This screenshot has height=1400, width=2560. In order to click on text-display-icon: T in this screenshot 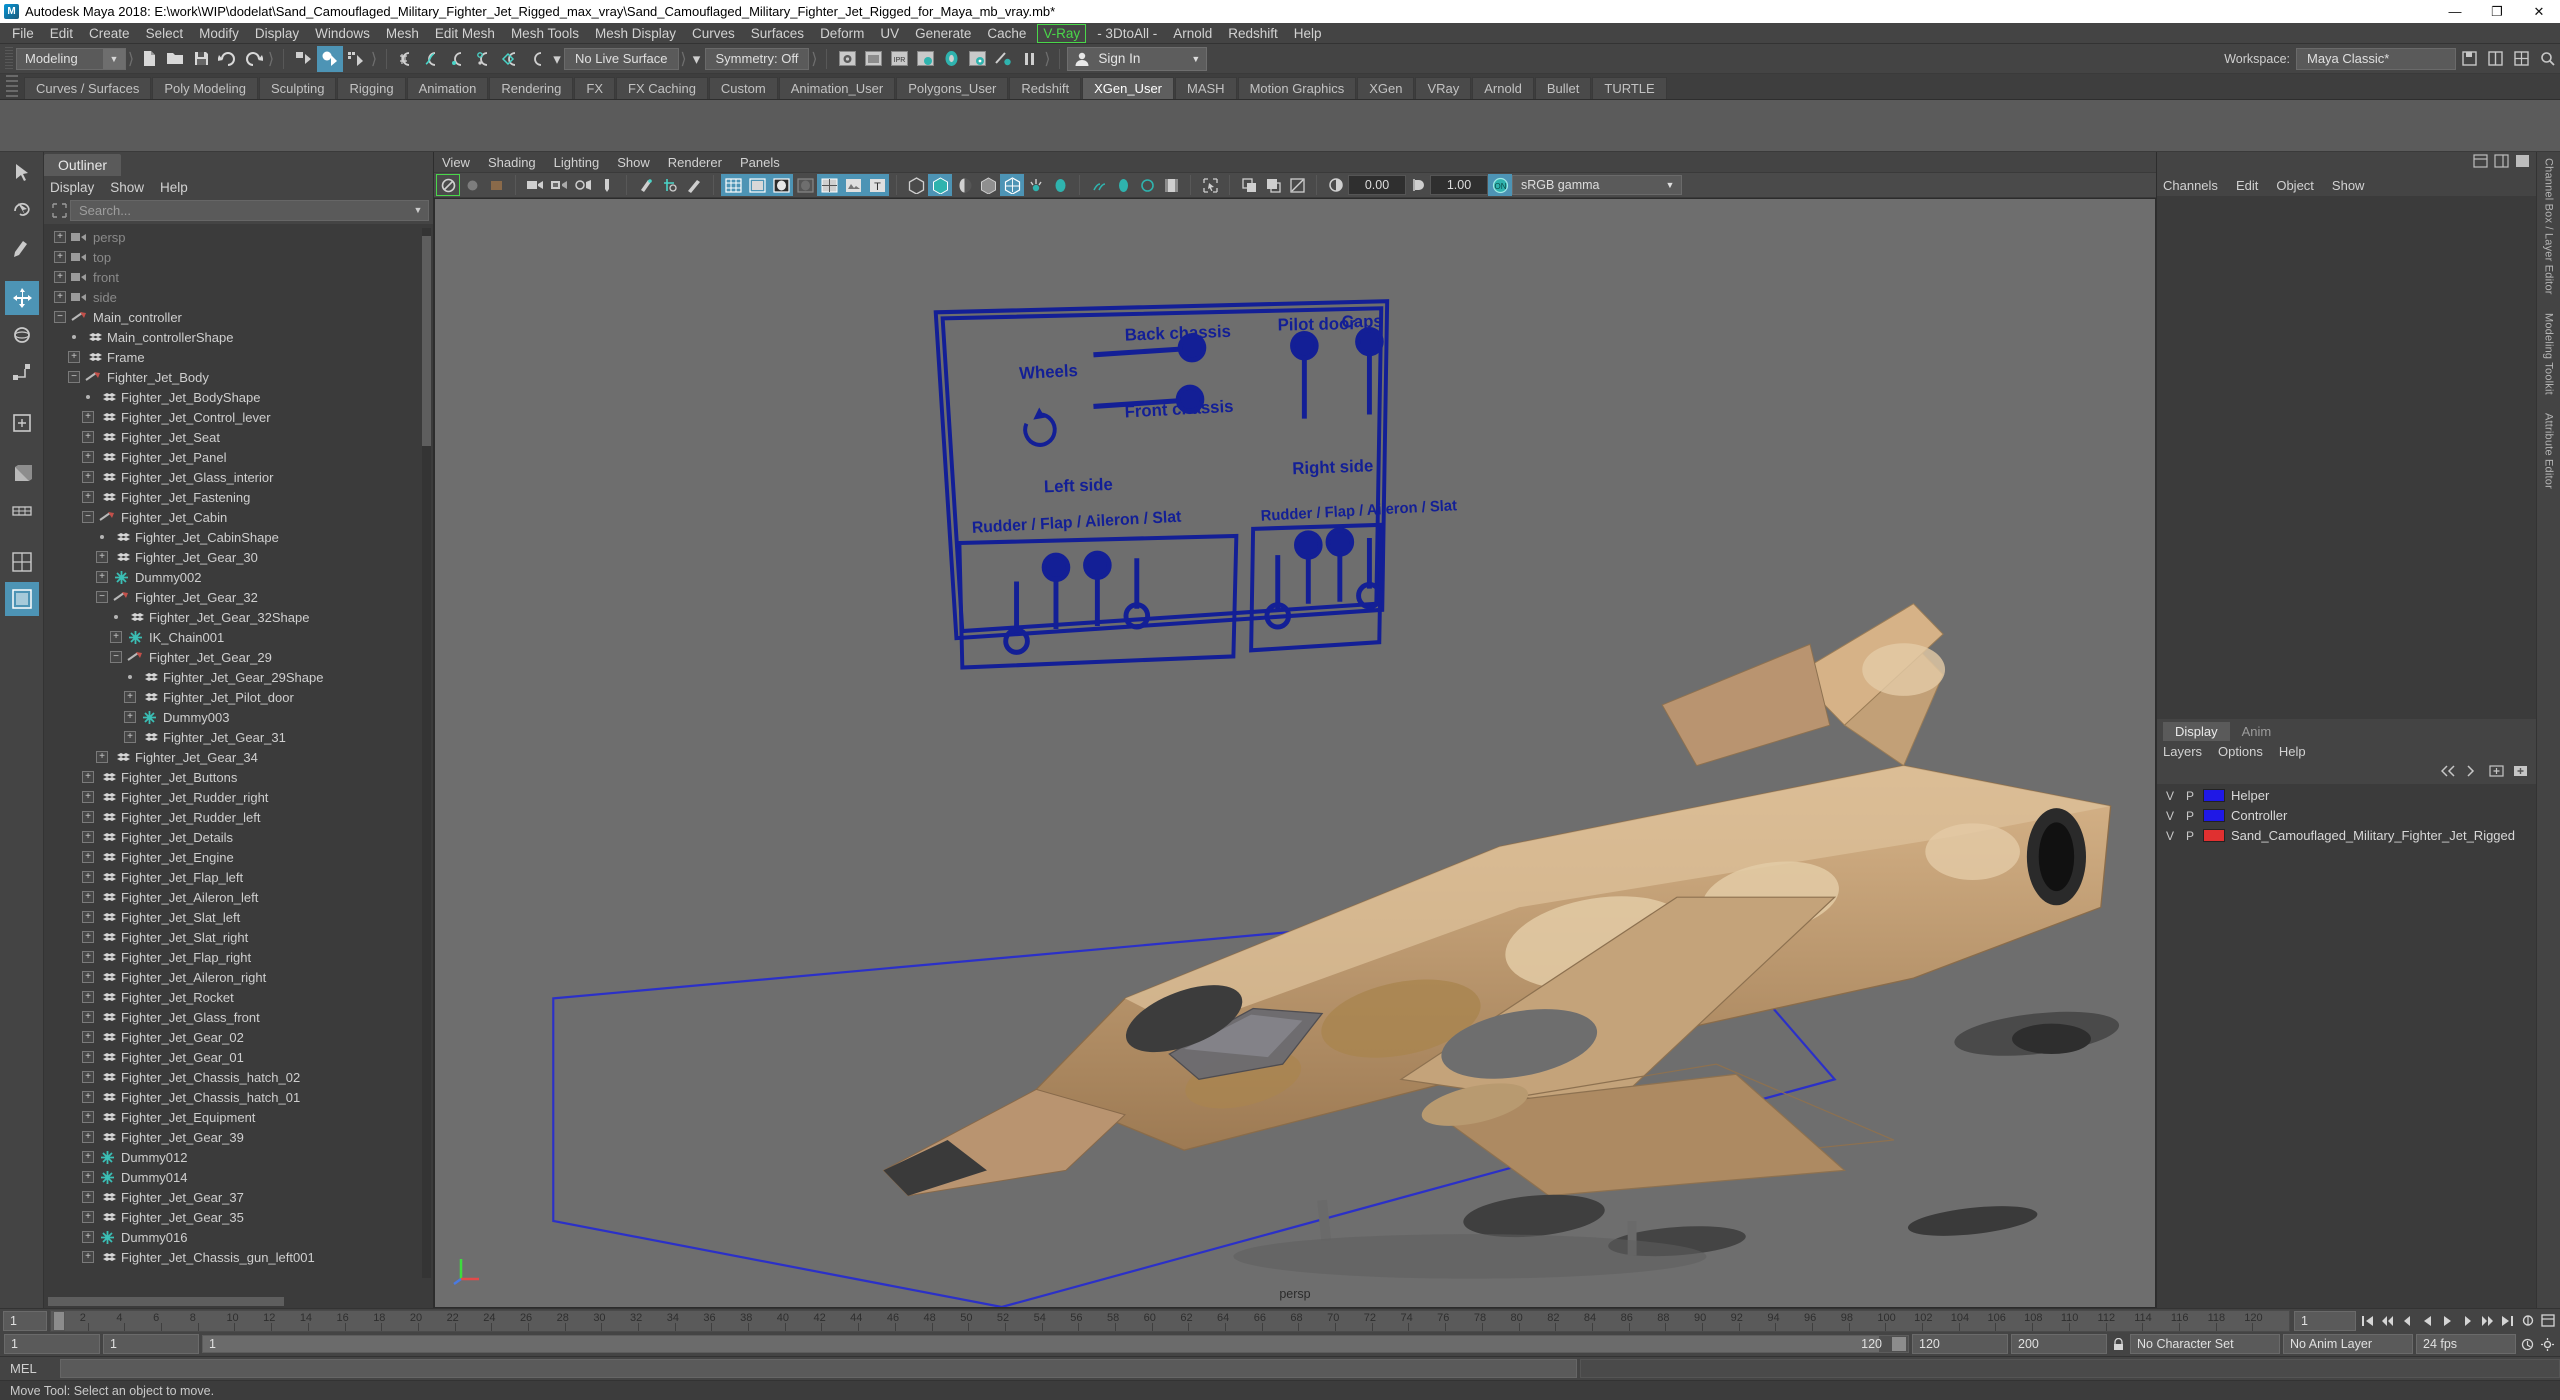, I will do `click(877, 185)`.